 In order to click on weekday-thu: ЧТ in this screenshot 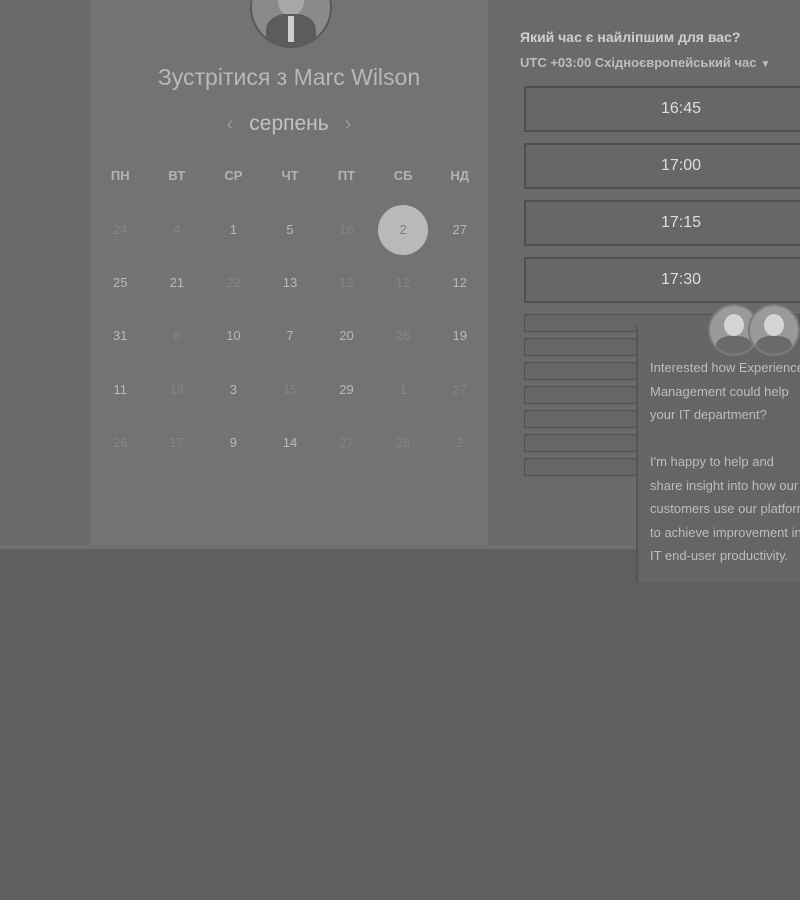, I will do `click(290, 175)`.